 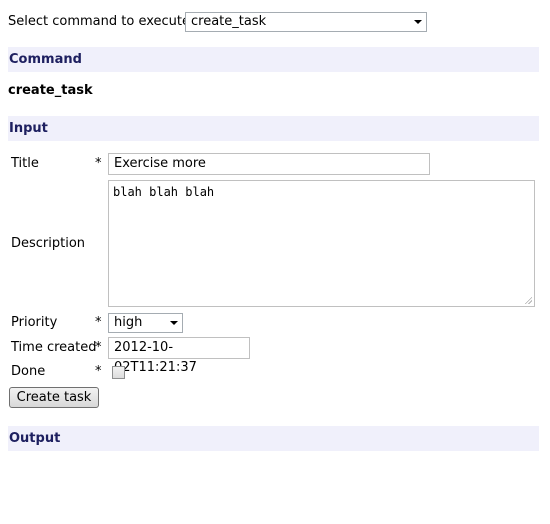 I want to click on priority-label: Priority, so click(x=34, y=322).